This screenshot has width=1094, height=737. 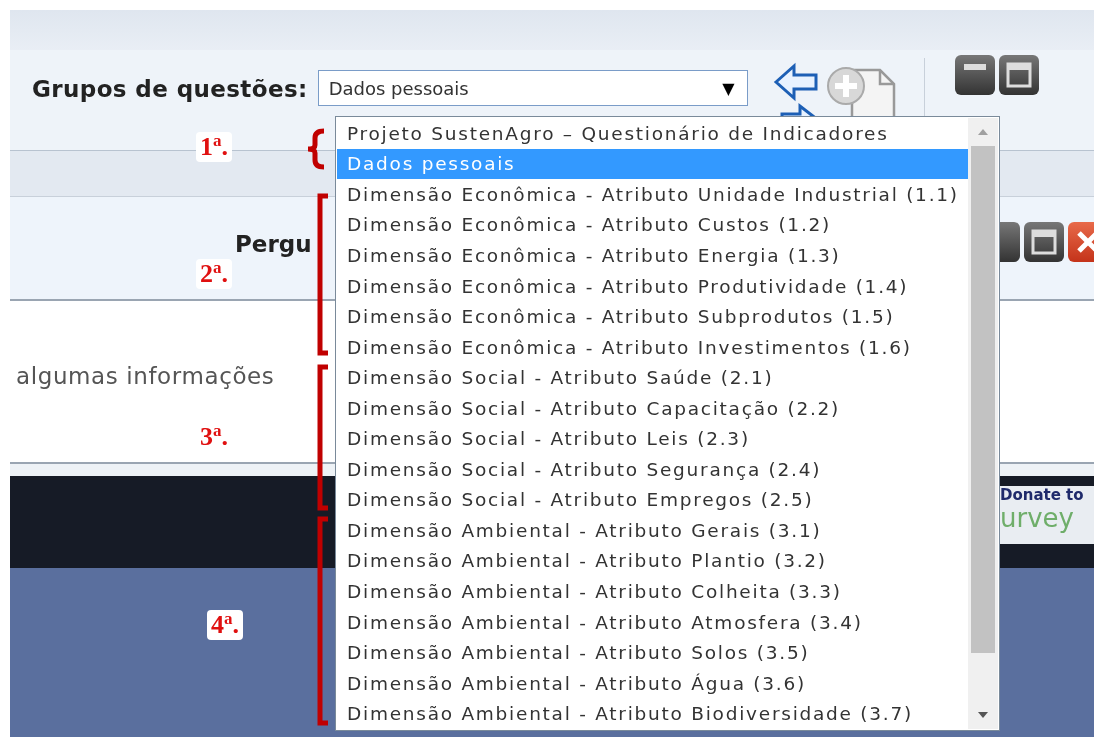 I want to click on group-select: Dados pessoais ▼, so click(x=532, y=88).